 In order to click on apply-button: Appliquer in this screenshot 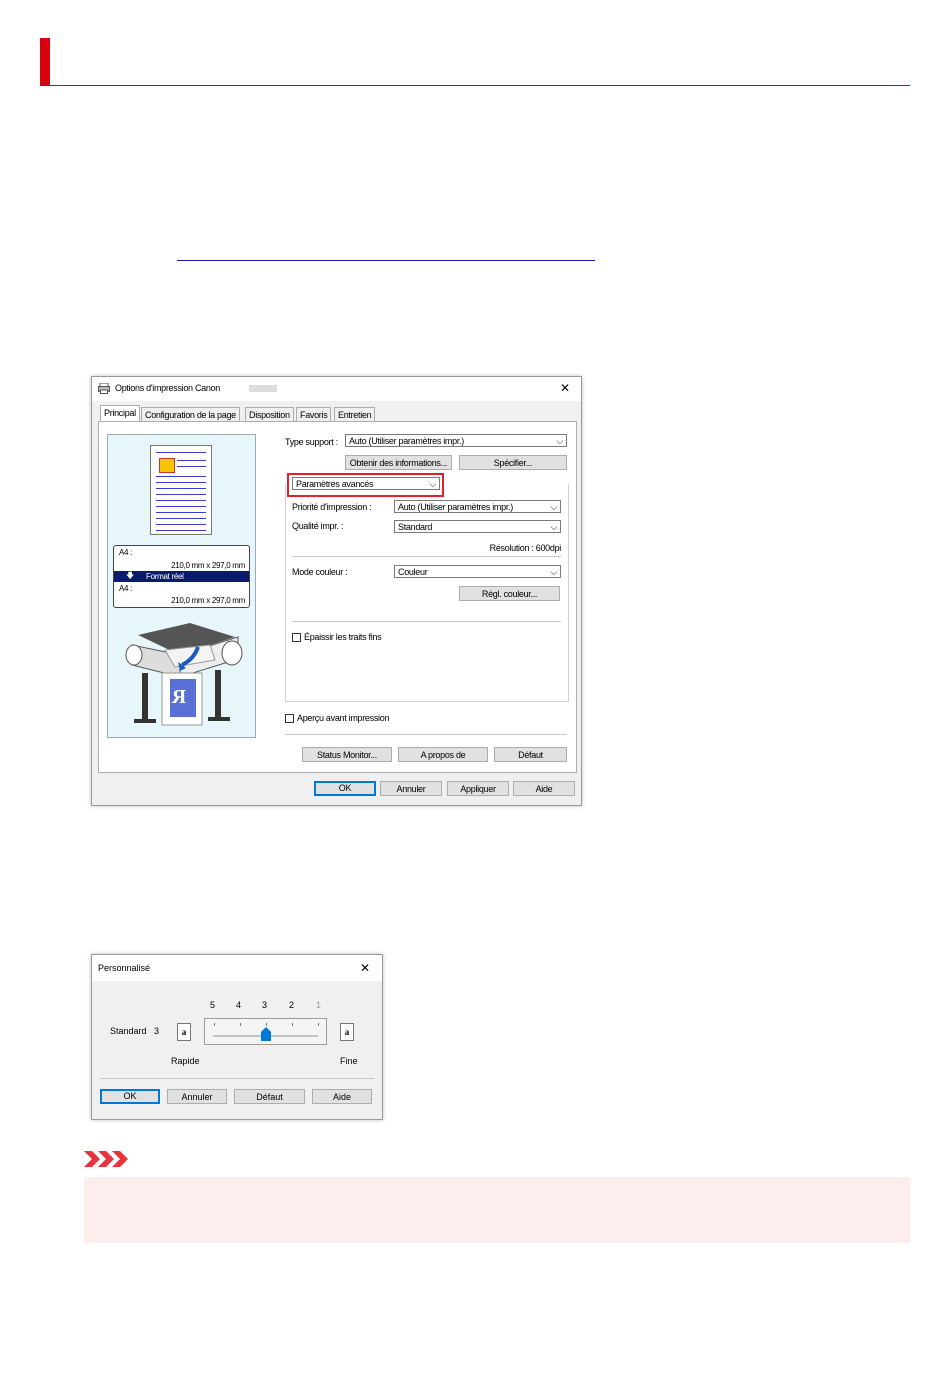, I will do `click(478, 788)`.